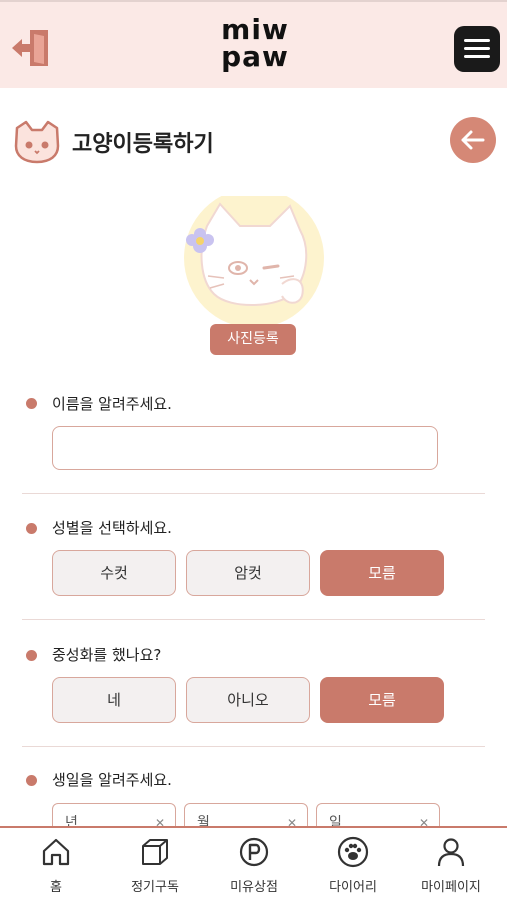  I want to click on neutered-option-unknown: 모름, so click(382, 700).